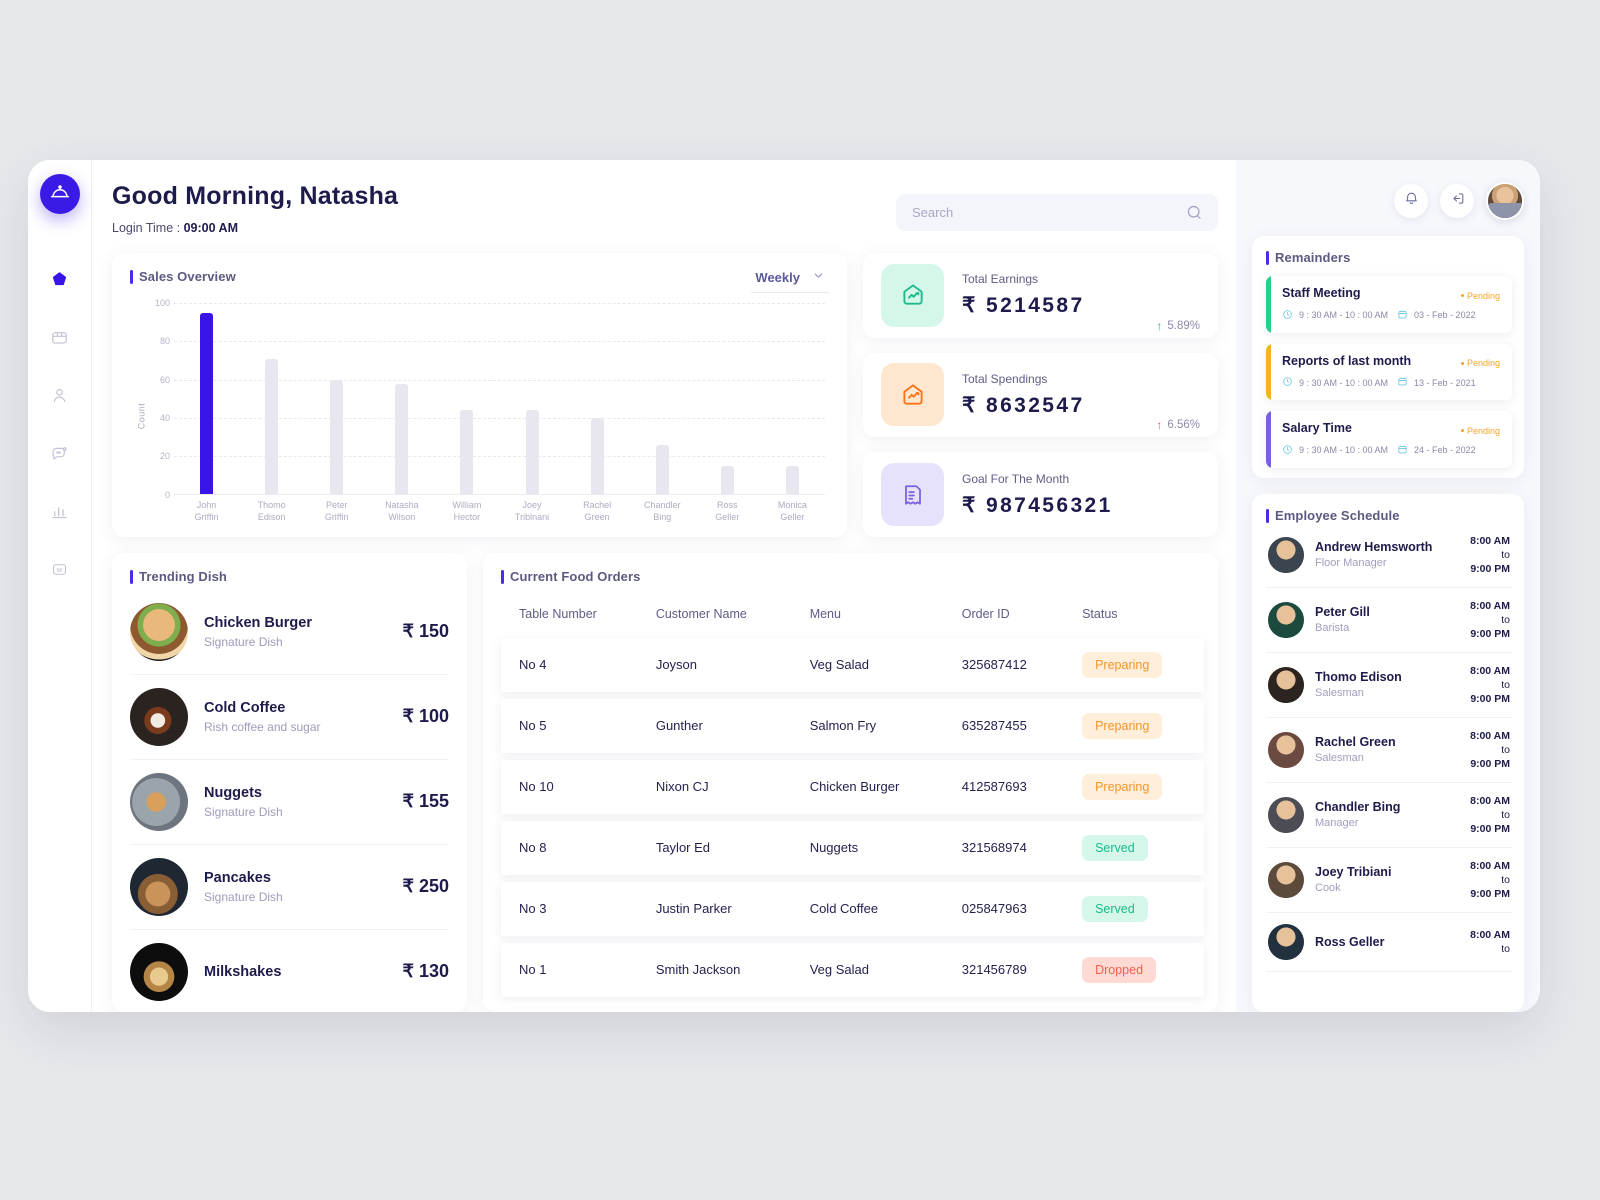 This screenshot has width=1600, height=1200. Describe the element at coordinates (1023, 306) in the screenshot. I see `stat-value: ₹ 5214587` at that location.